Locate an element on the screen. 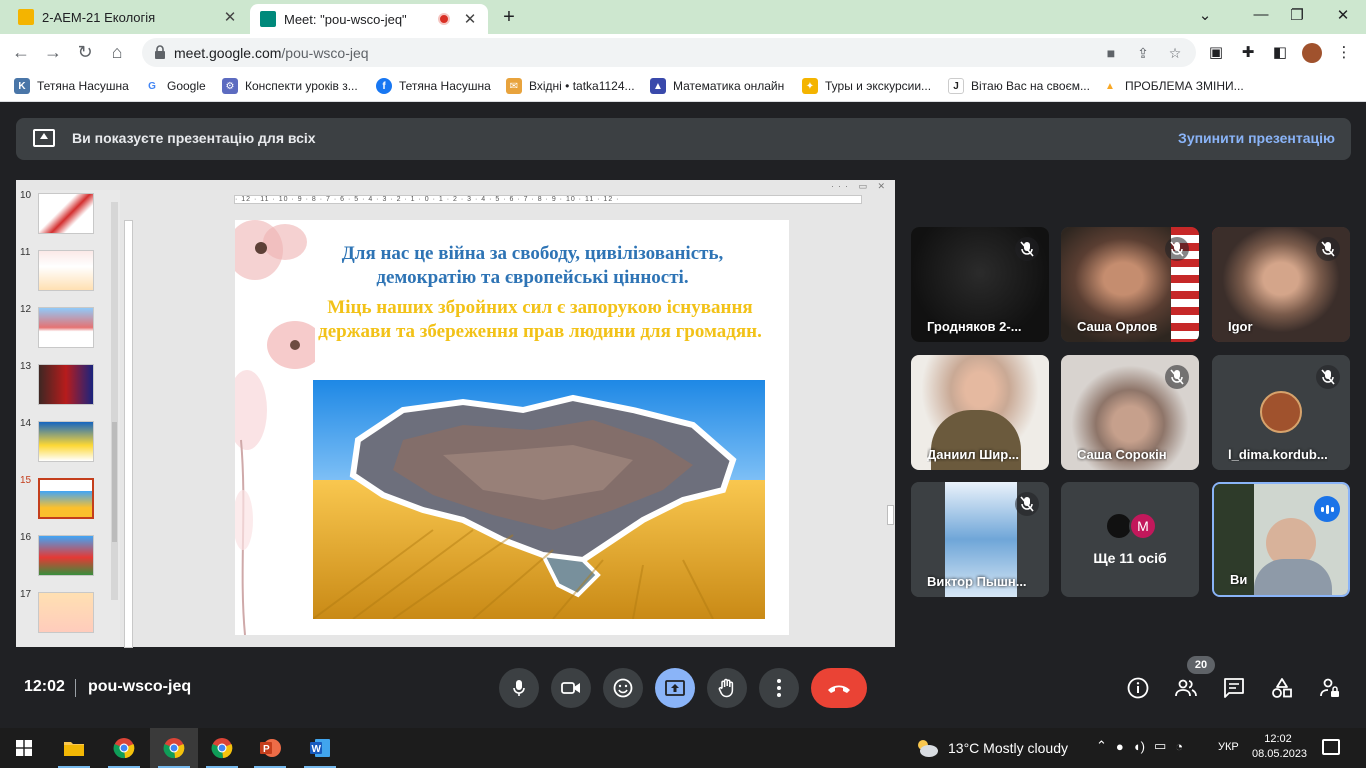  present-now-button is located at coordinates (675, 688).